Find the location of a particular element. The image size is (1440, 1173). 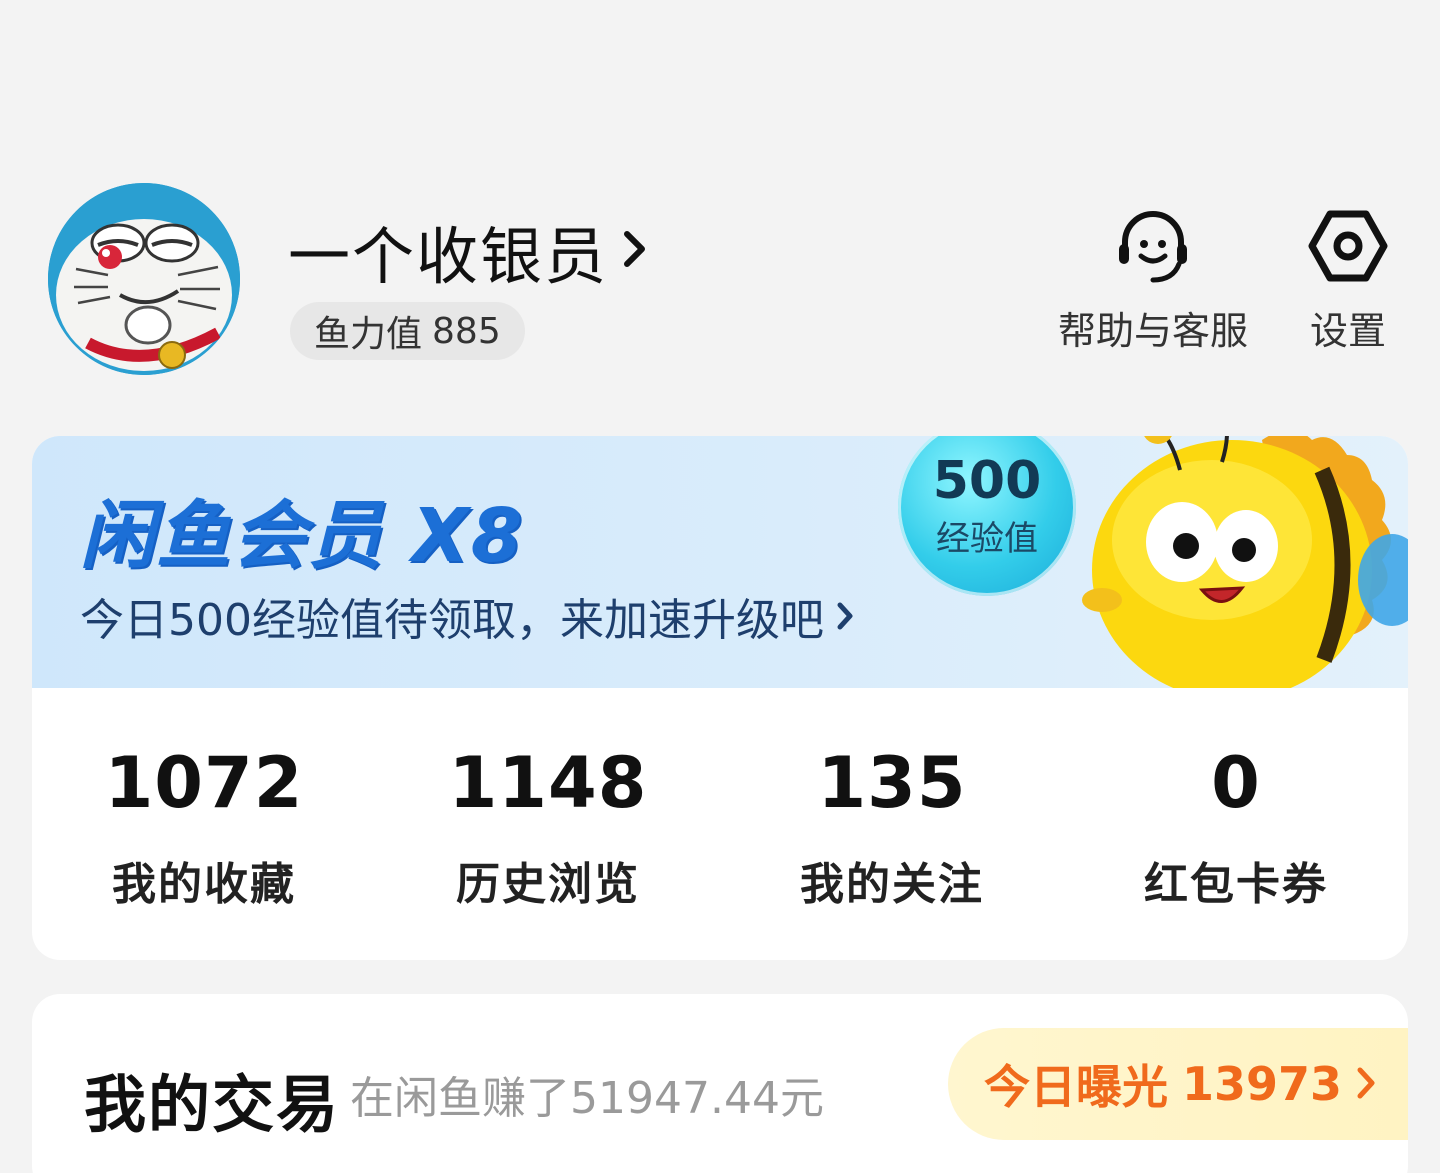

stat-history: 1148 历史浏览 is located at coordinates (548, 824).